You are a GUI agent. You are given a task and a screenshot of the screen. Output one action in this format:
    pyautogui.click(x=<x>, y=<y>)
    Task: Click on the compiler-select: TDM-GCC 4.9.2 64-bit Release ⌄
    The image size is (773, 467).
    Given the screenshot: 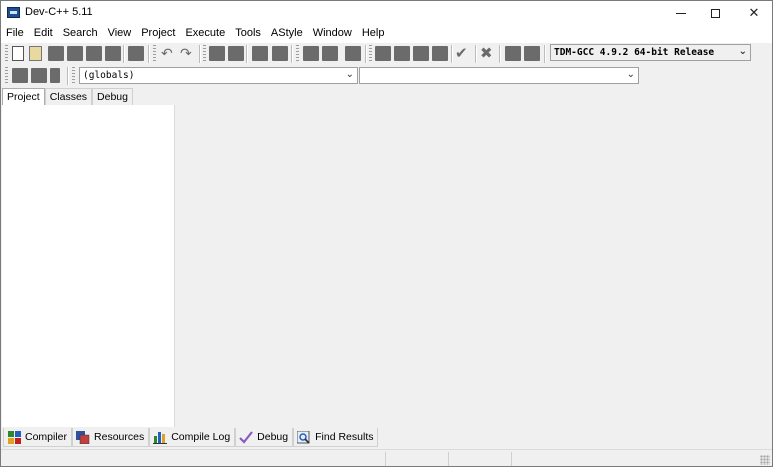 What is the action you would take?
    pyautogui.click(x=650, y=52)
    